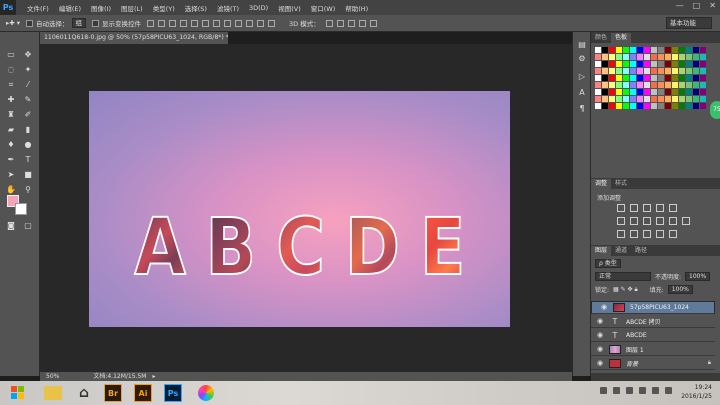 This screenshot has width=720, height=405. I want to click on opacity-field: 100%, so click(698, 276).